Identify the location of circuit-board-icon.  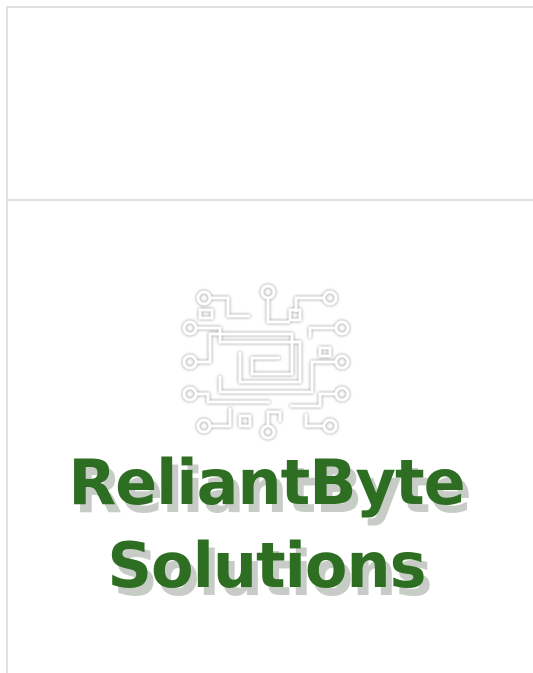
(266, 362).